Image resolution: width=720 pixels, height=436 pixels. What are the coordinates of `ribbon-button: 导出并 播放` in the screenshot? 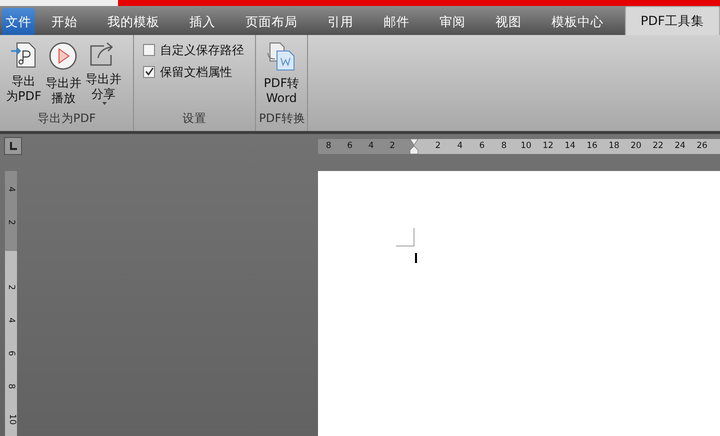 It's located at (63, 74).